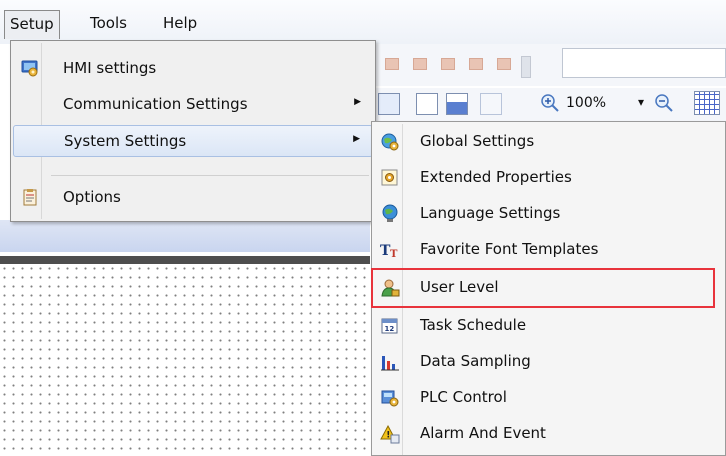  Describe the element at coordinates (389, 104) in the screenshot. I see `toolbar-view-icon` at that location.